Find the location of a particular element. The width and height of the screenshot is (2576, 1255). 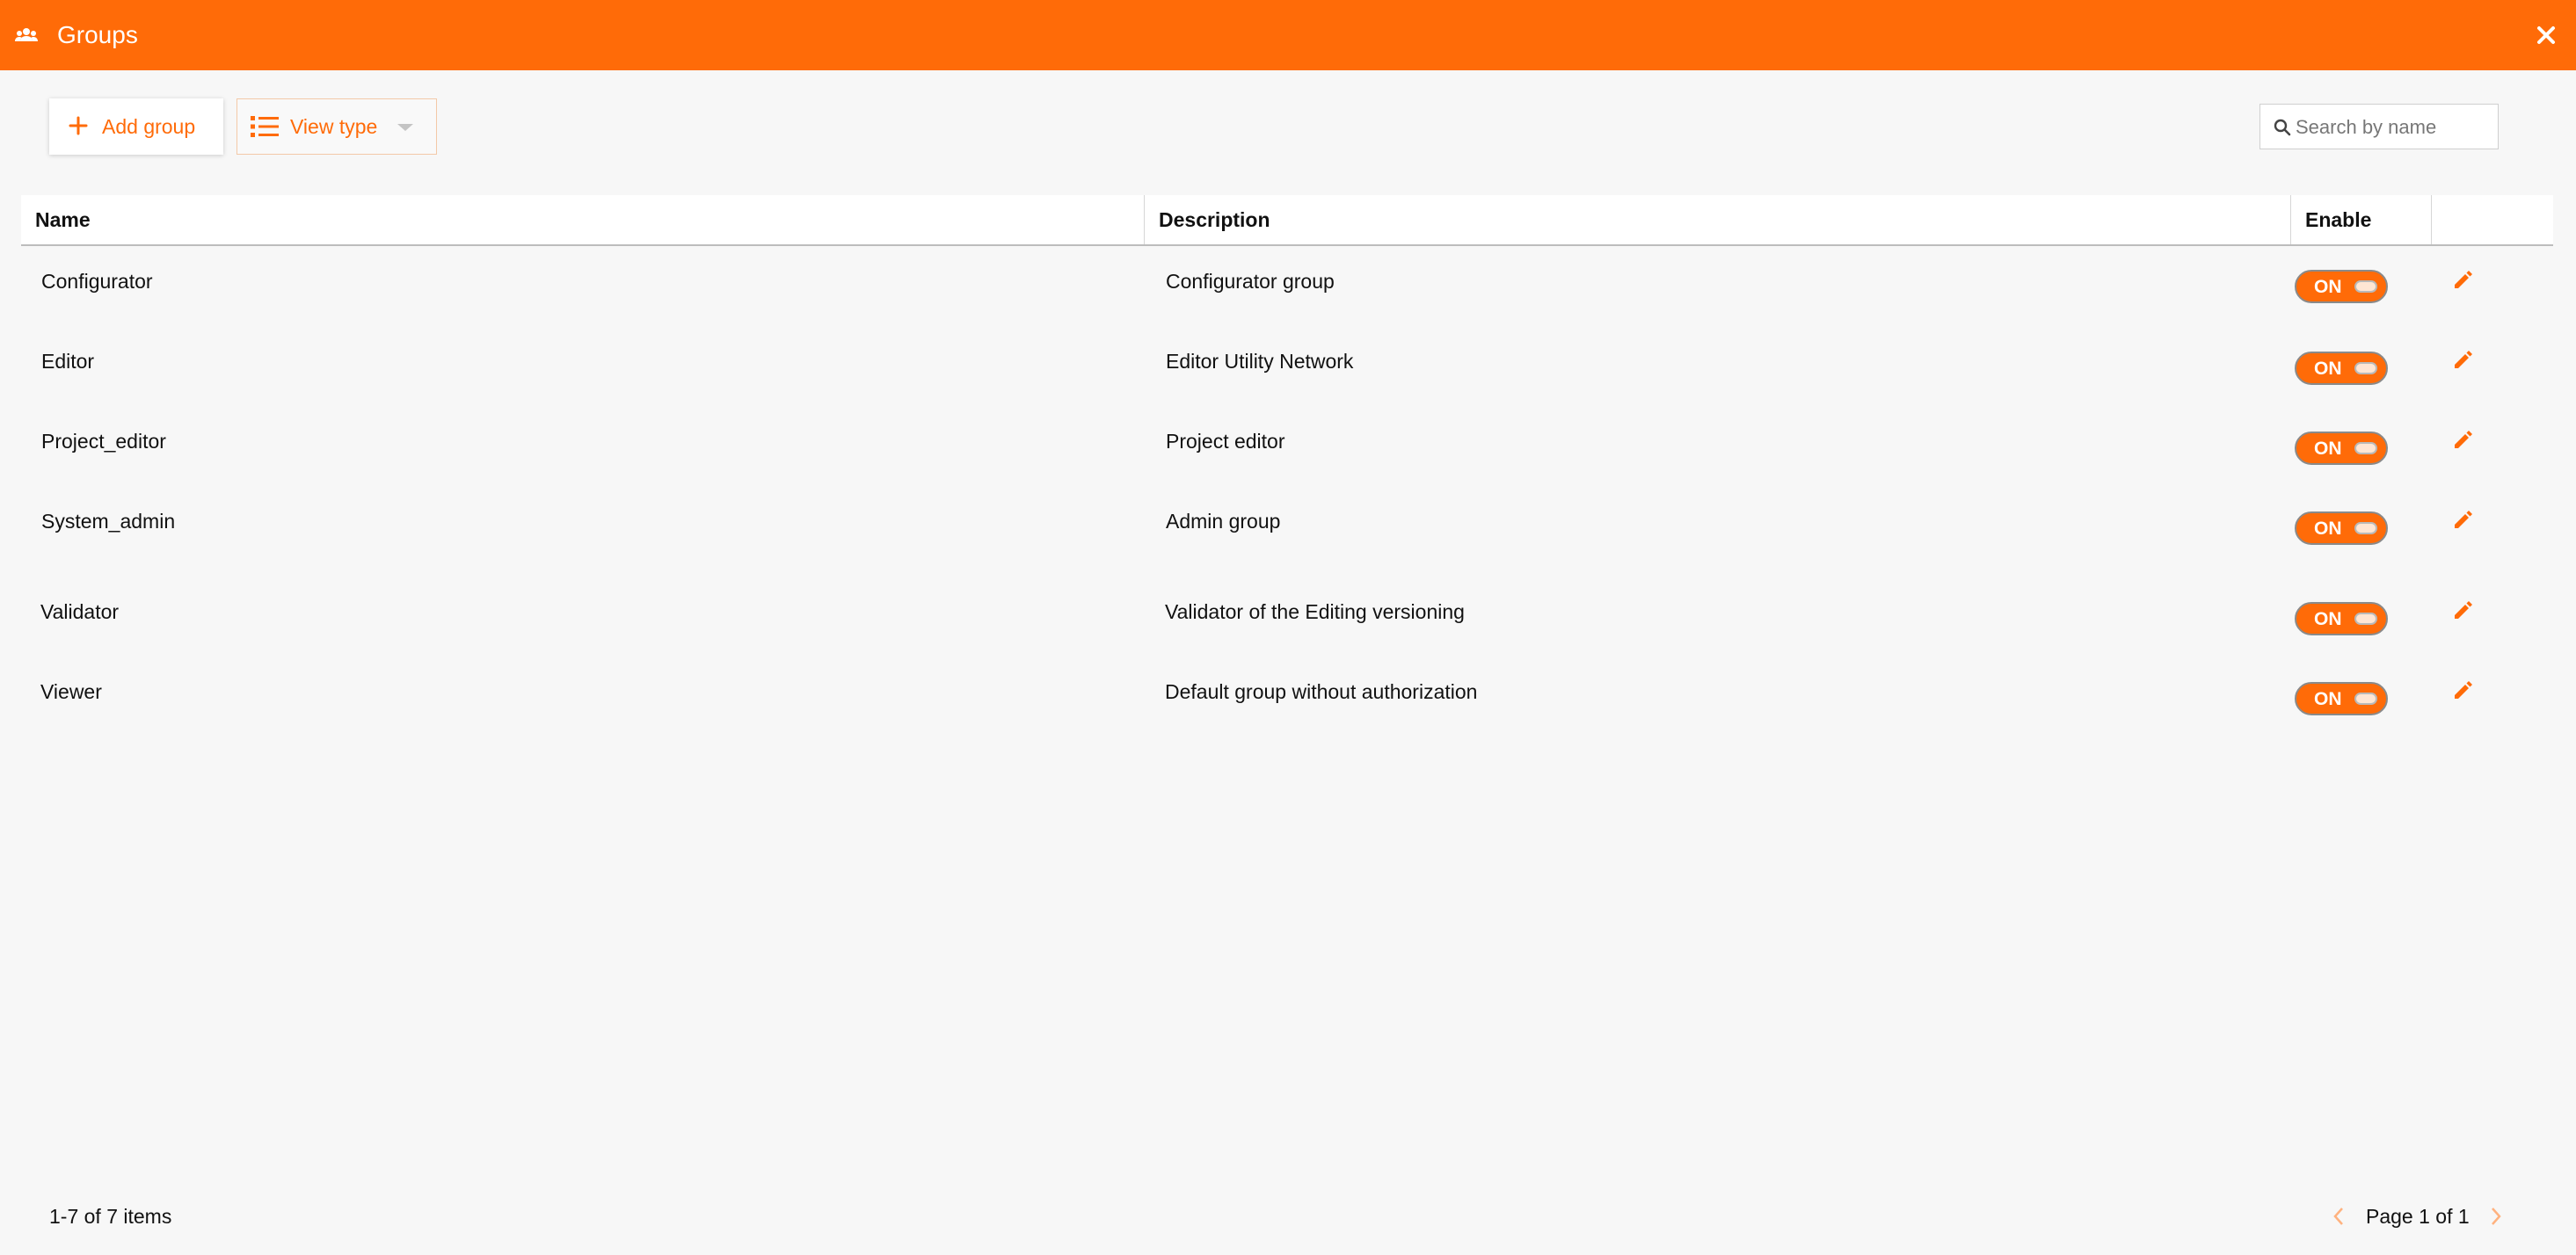

group-description: Admin group is located at coordinates (1223, 521).